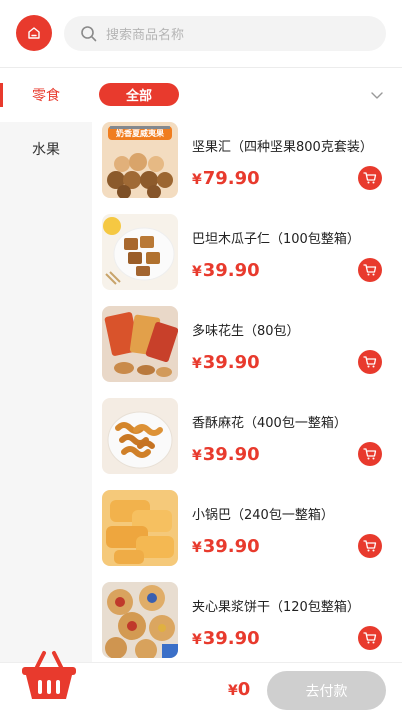 The image size is (402, 716). What do you see at coordinates (49, 675) in the screenshot?
I see `shopping-basket-icon` at bounding box center [49, 675].